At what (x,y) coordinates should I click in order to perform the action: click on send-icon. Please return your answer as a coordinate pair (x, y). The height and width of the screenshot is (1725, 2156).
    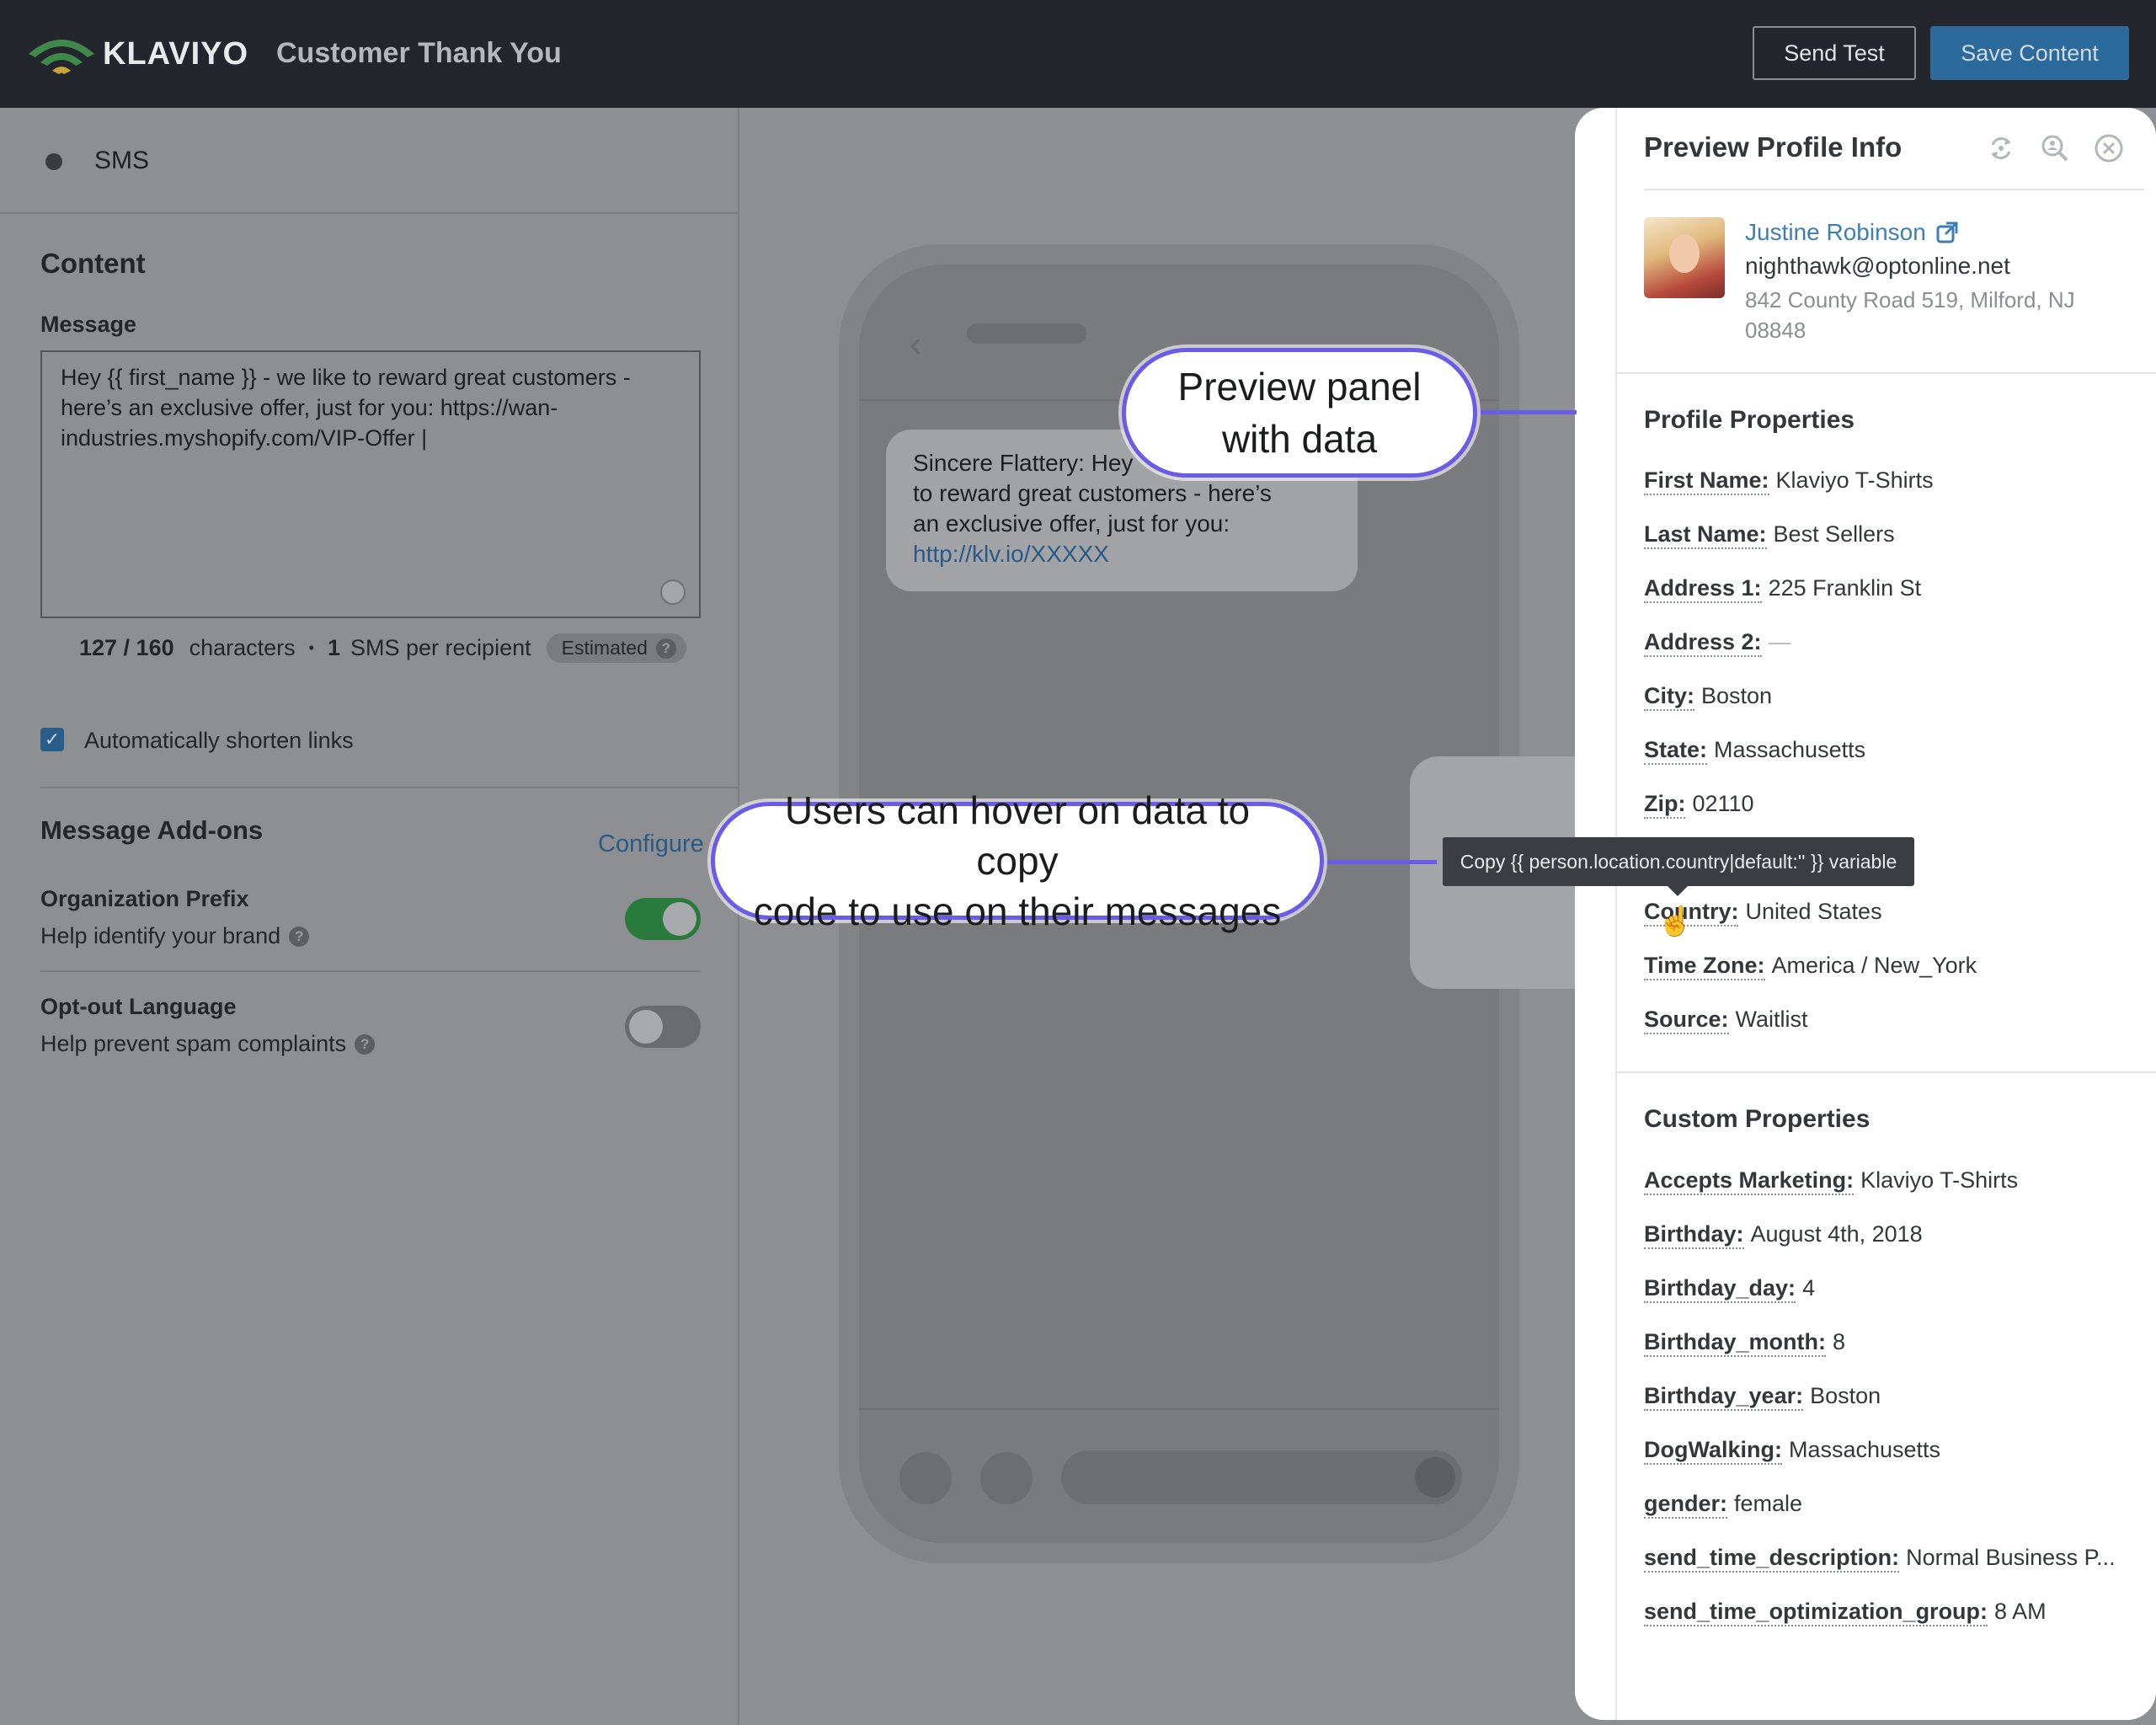
    Looking at the image, I should click on (1435, 1477).